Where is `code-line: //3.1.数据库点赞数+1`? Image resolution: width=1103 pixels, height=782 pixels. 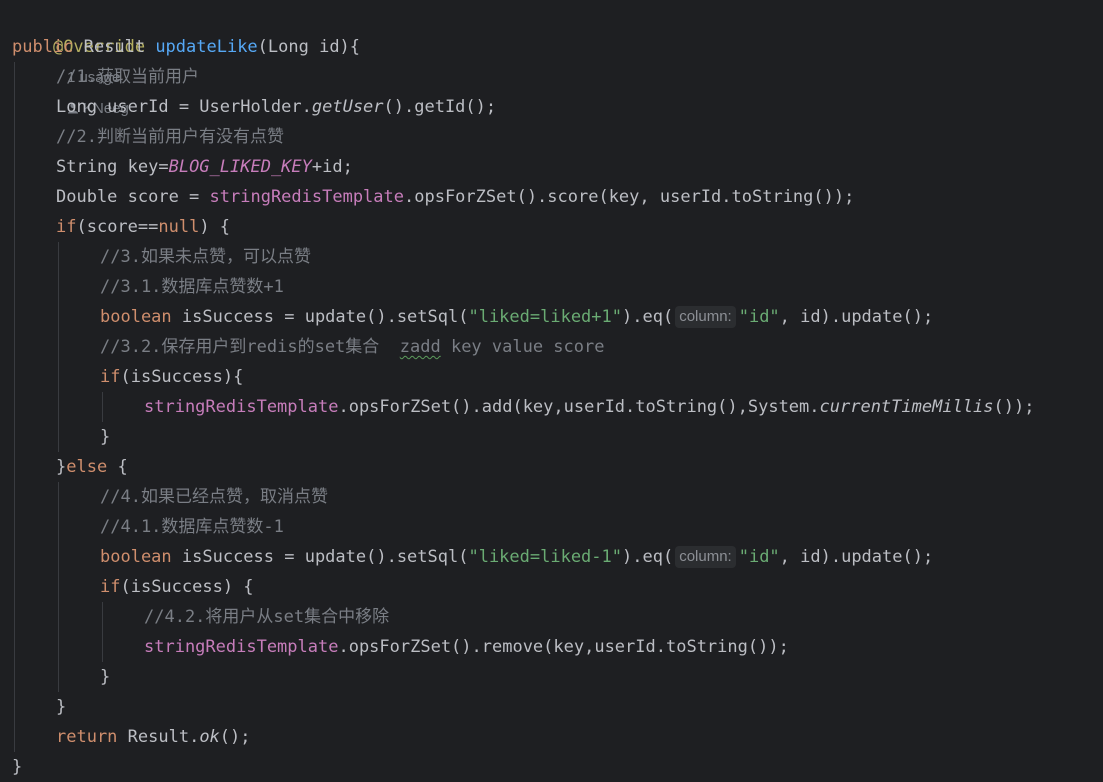 code-line: //3.1.数据库点赞数+1 is located at coordinates (192, 287).